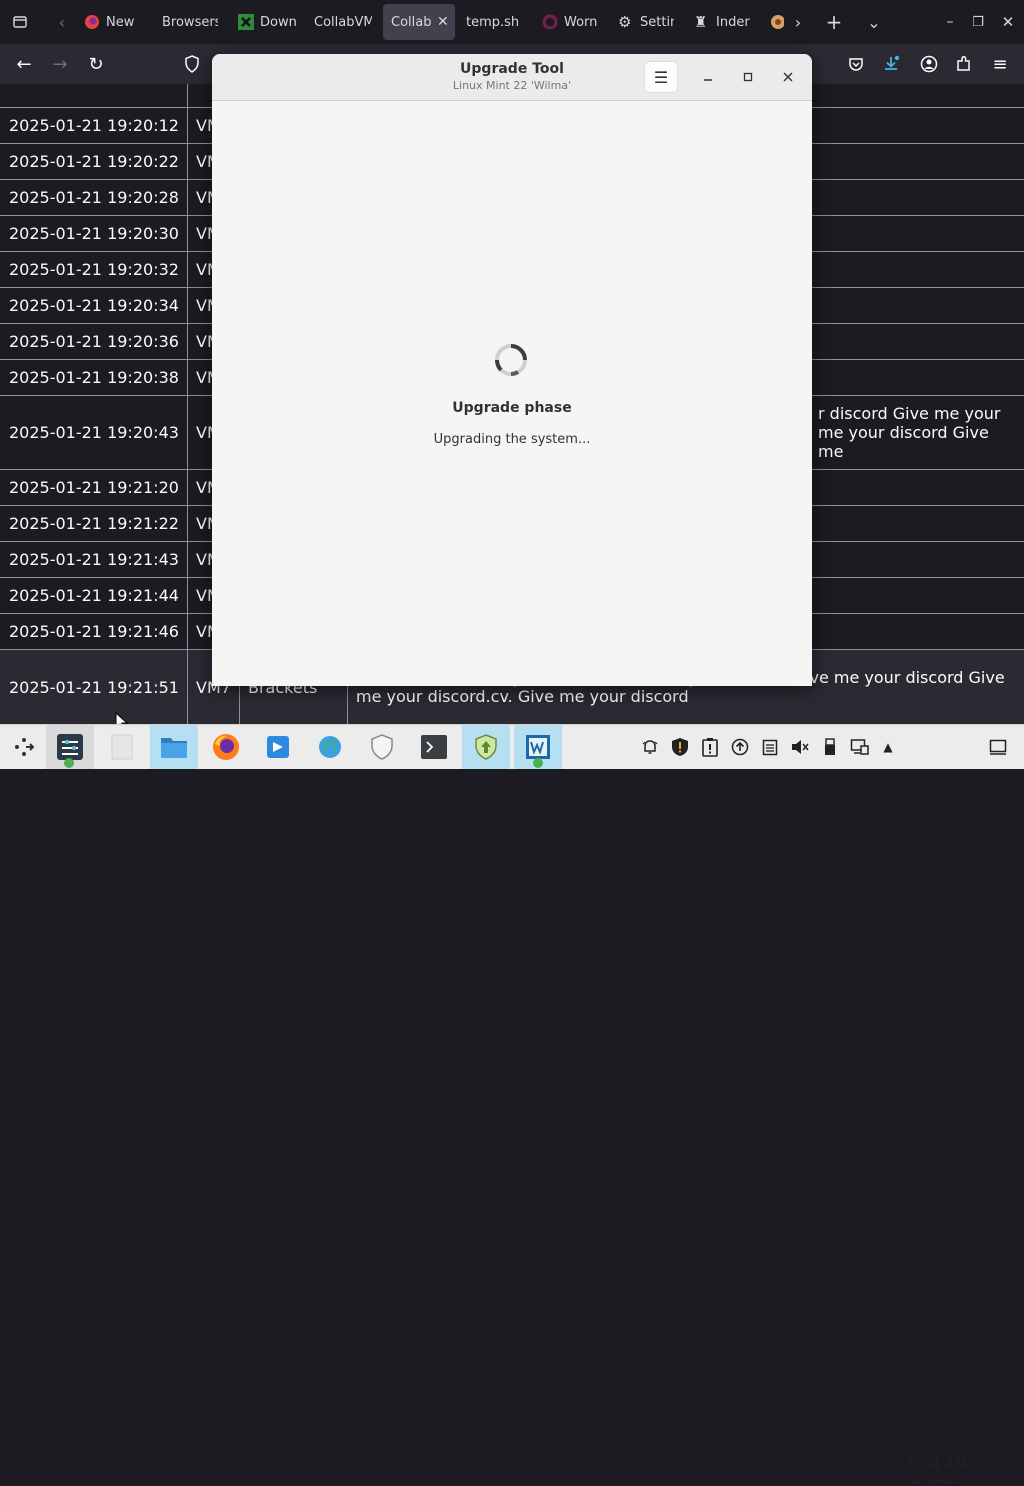 The height and width of the screenshot is (1486, 1024). I want to click on close-icon, so click(788, 77).